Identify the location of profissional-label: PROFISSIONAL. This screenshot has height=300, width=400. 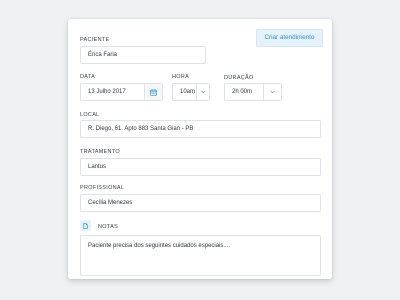
(102, 188).